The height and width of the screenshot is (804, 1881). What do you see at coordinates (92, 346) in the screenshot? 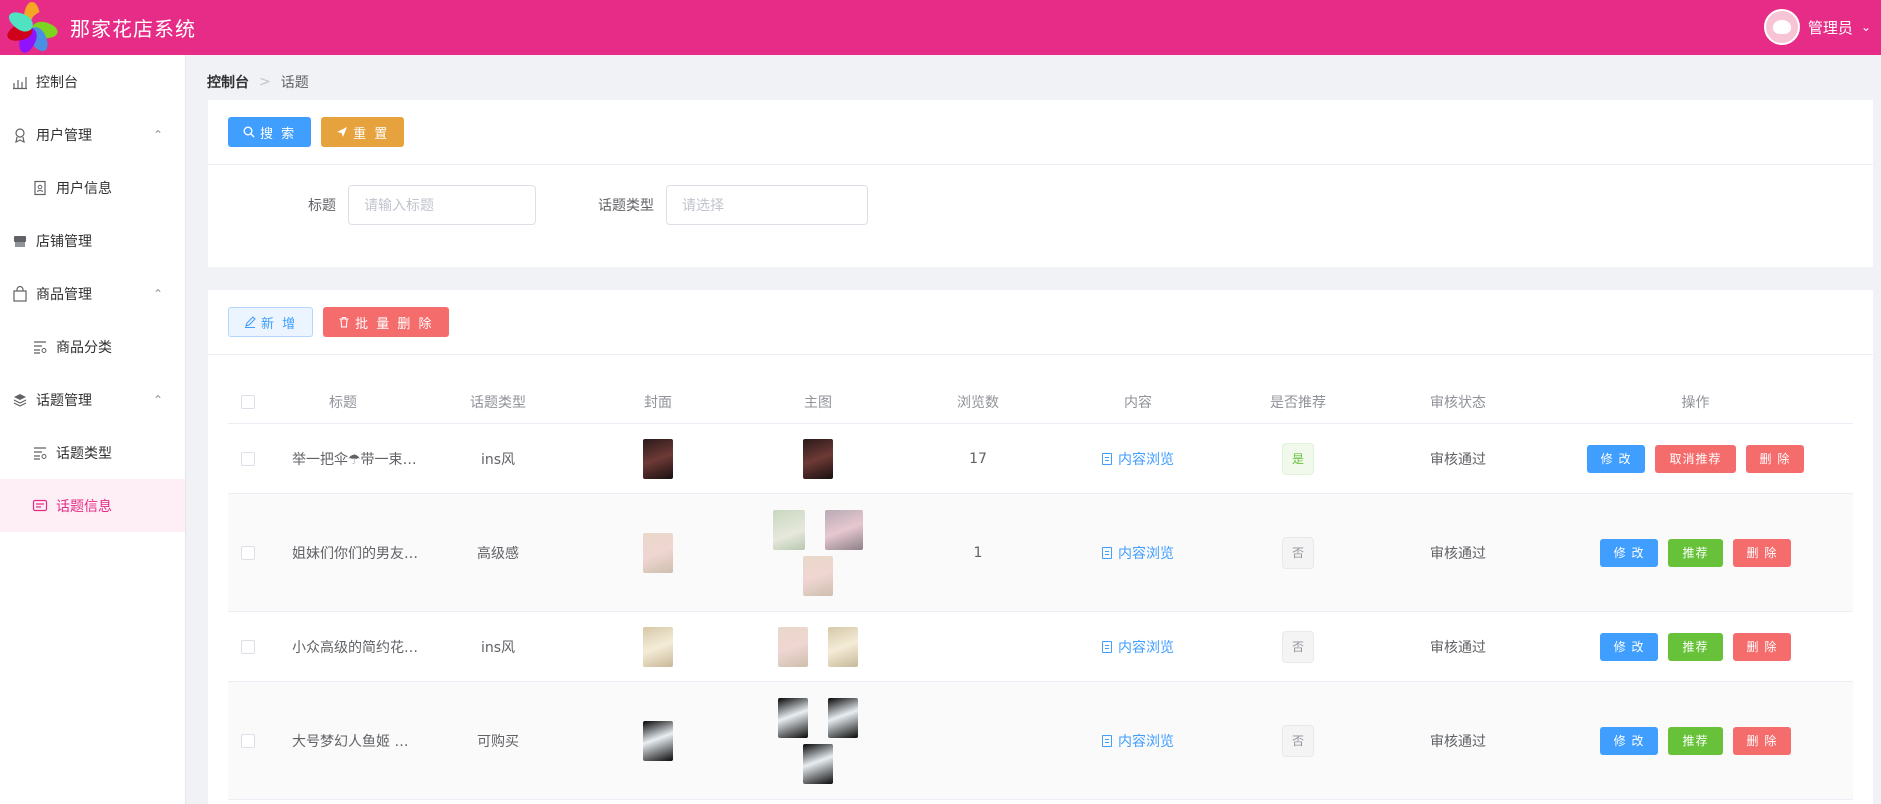
I see `sidebar-item-product-category: 商品分类` at bounding box center [92, 346].